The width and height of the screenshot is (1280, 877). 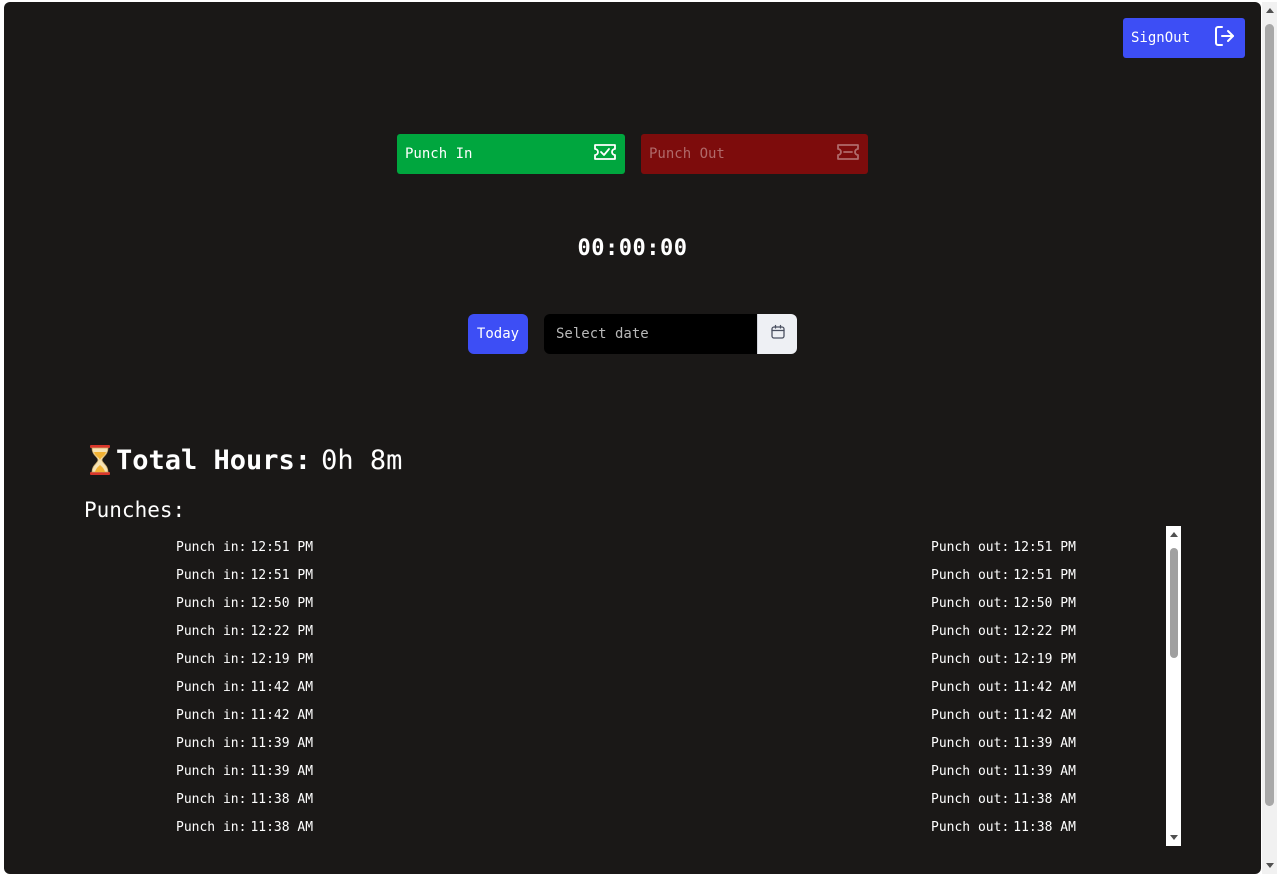 What do you see at coordinates (848, 154) in the screenshot?
I see `ticket-icon` at bounding box center [848, 154].